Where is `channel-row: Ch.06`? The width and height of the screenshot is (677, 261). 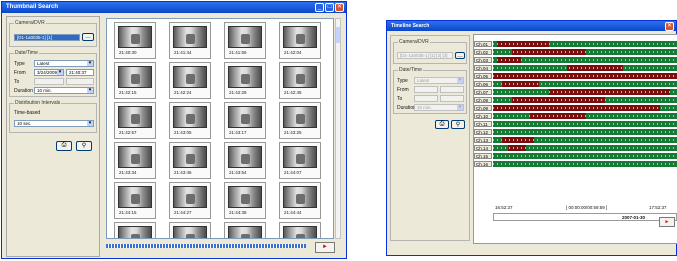
channel-row: Ch.06 is located at coordinates (575, 84).